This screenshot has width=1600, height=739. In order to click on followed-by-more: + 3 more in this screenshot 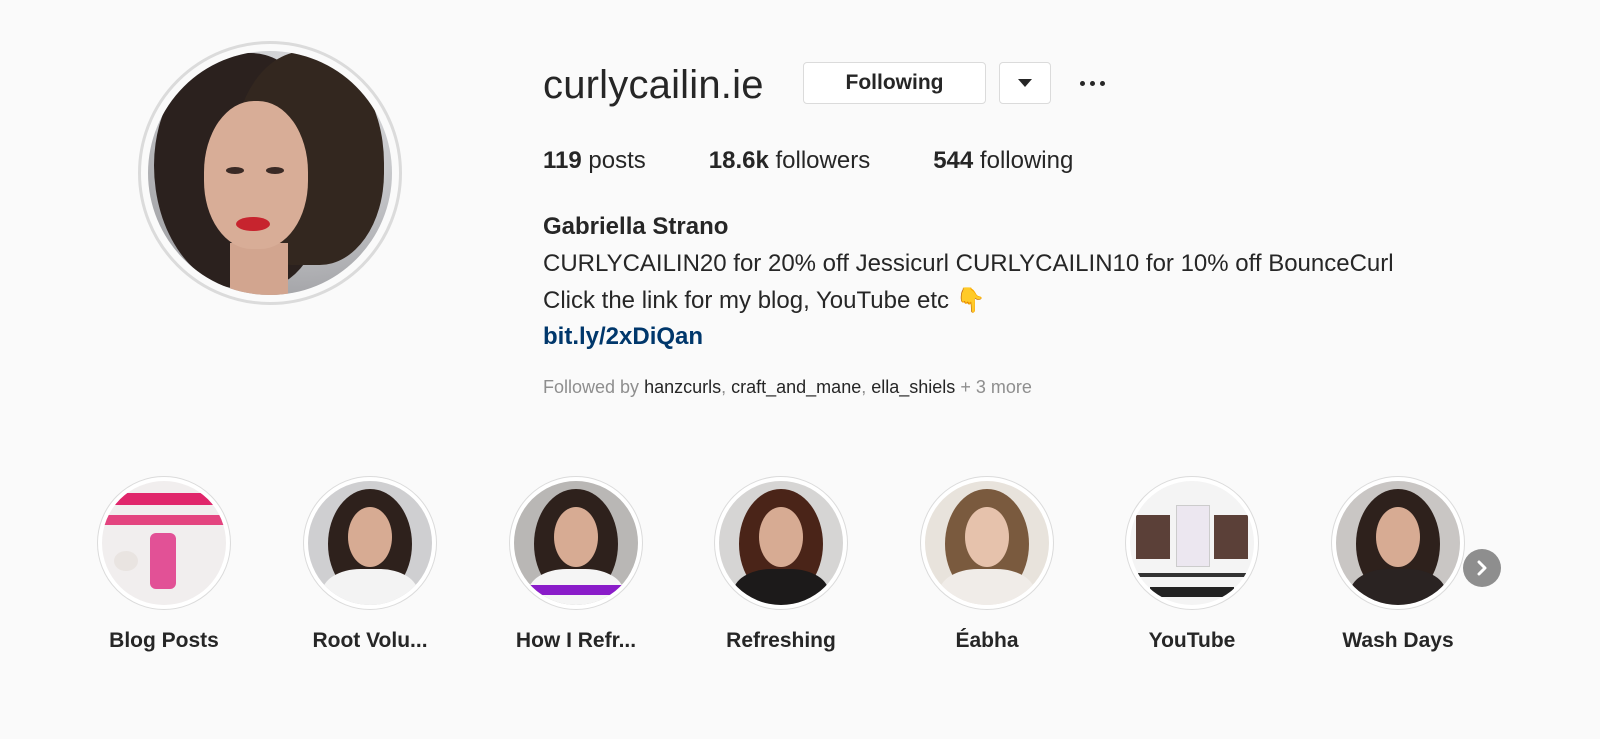, I will do `click(996, 387)`.